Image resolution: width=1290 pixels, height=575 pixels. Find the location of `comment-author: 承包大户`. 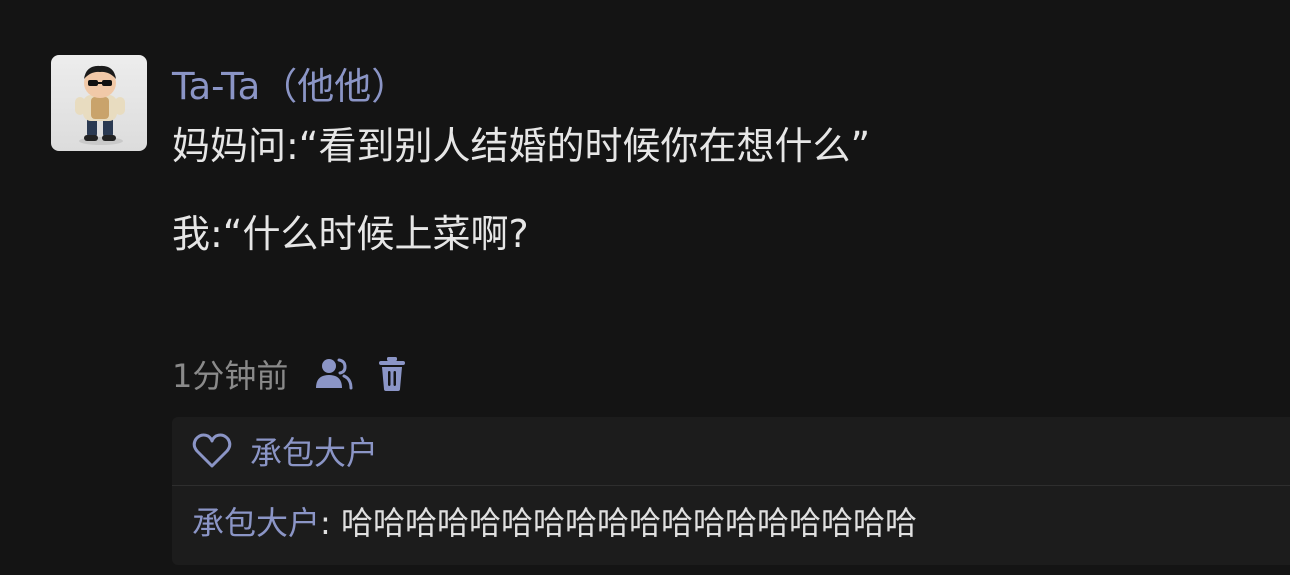

comment-author: 承包大户 is located at coordinates (256, 523).